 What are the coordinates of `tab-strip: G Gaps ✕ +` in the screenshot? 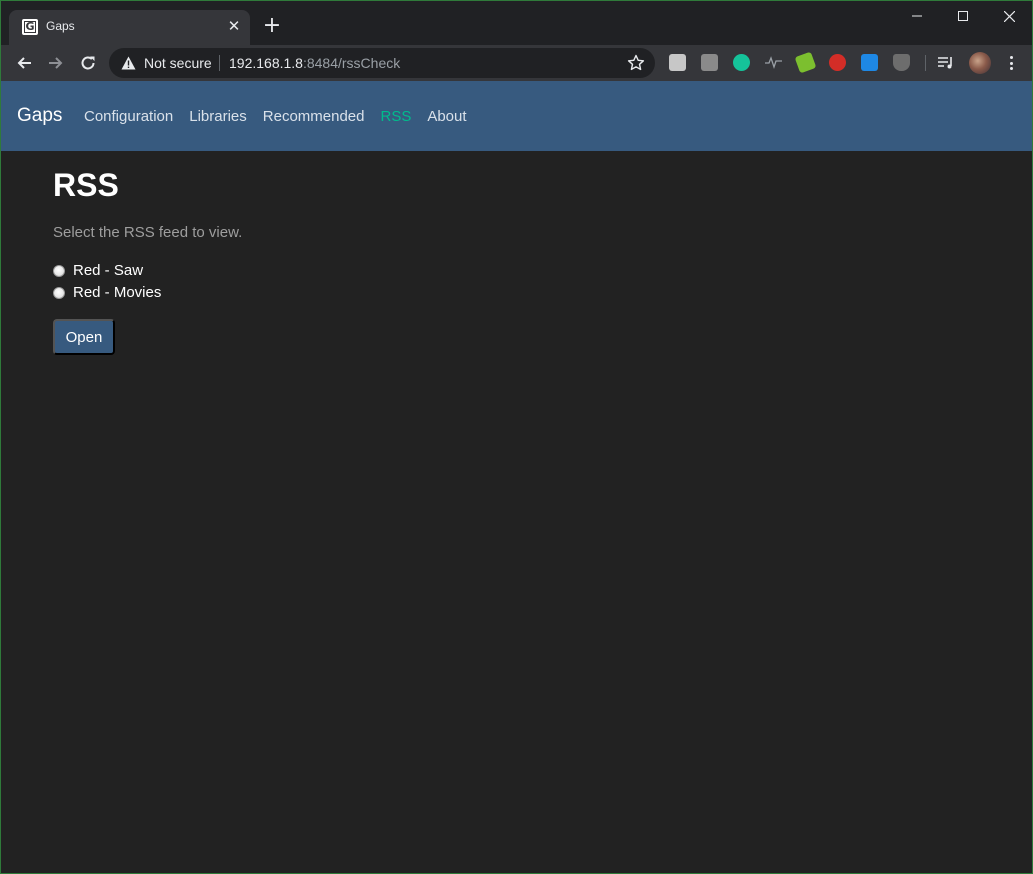 It's located at (516, 23).